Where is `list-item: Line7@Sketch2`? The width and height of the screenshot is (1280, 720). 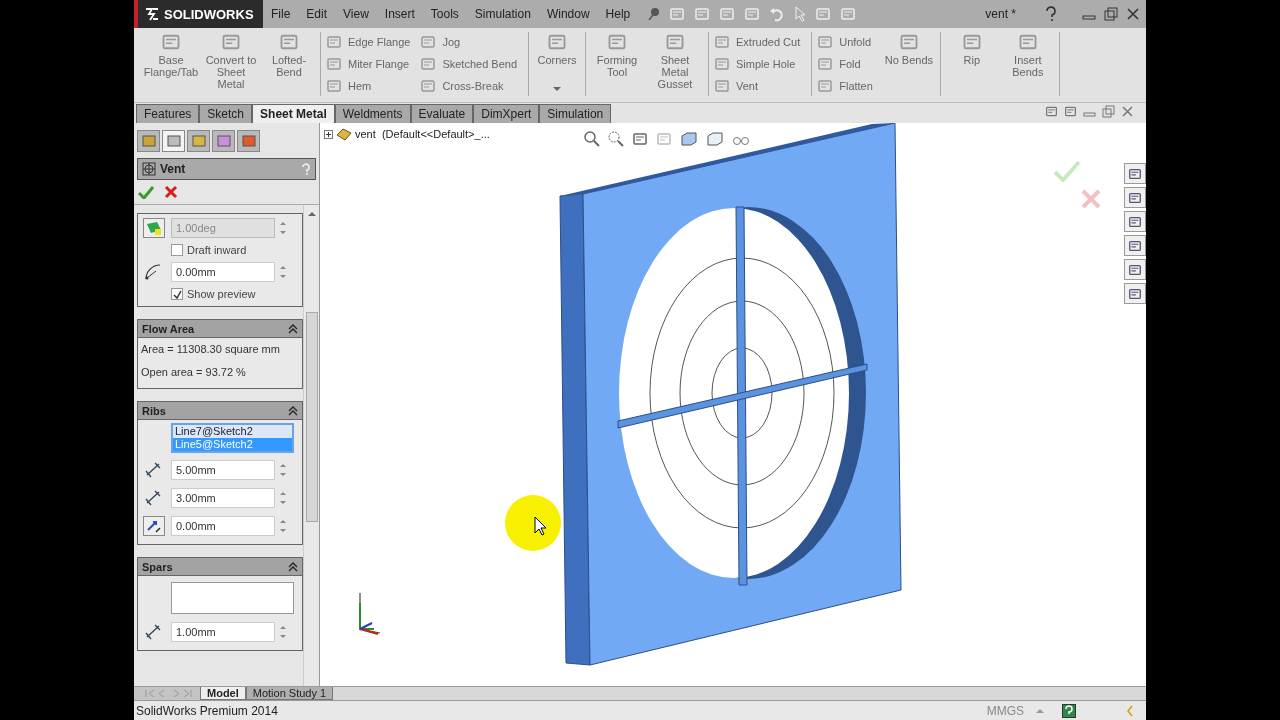 list-item: Line7@Sketch2 is located at coordinates (232, 431).